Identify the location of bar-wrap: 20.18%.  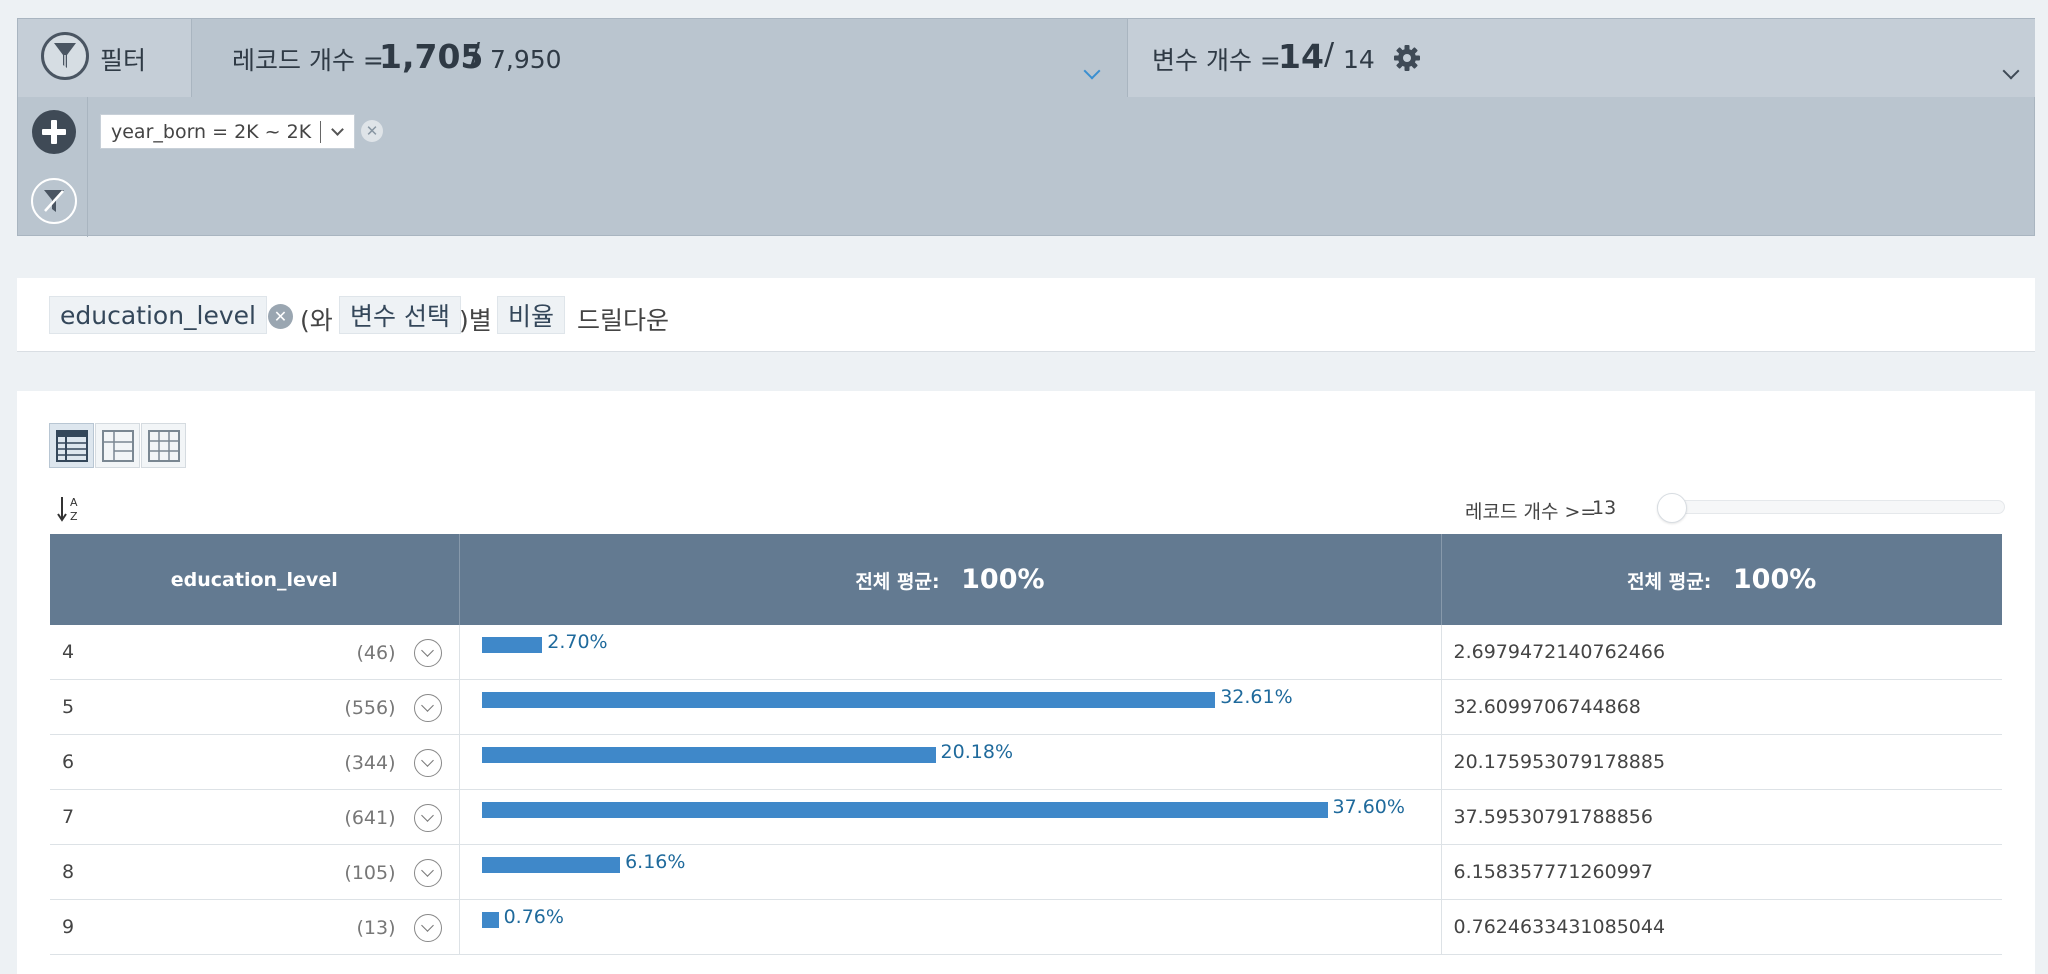
(961, 762).